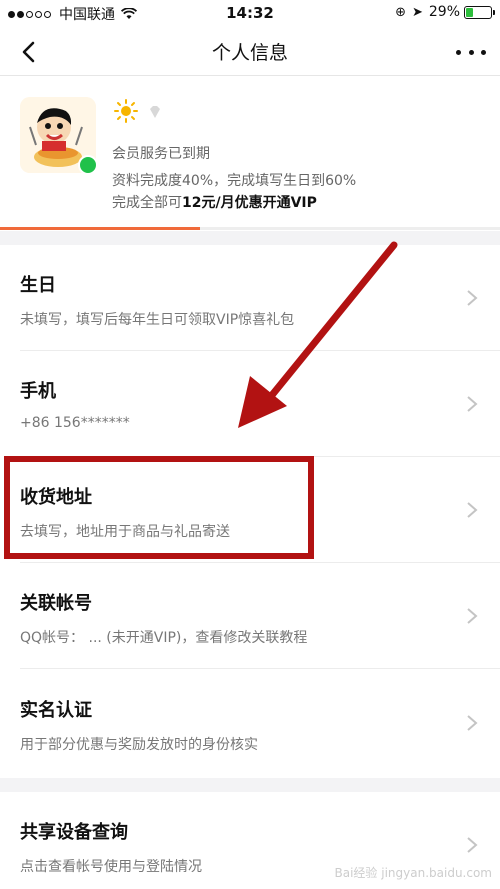 The width and height of the screenshot is (500, 889). What do you see at coordinates (250, 723) in the screenshot?
I see `row-real-name-verification: 实名认证 用于部分优惠与奖励发放时的身份核实` at bounding box center [250, 723].